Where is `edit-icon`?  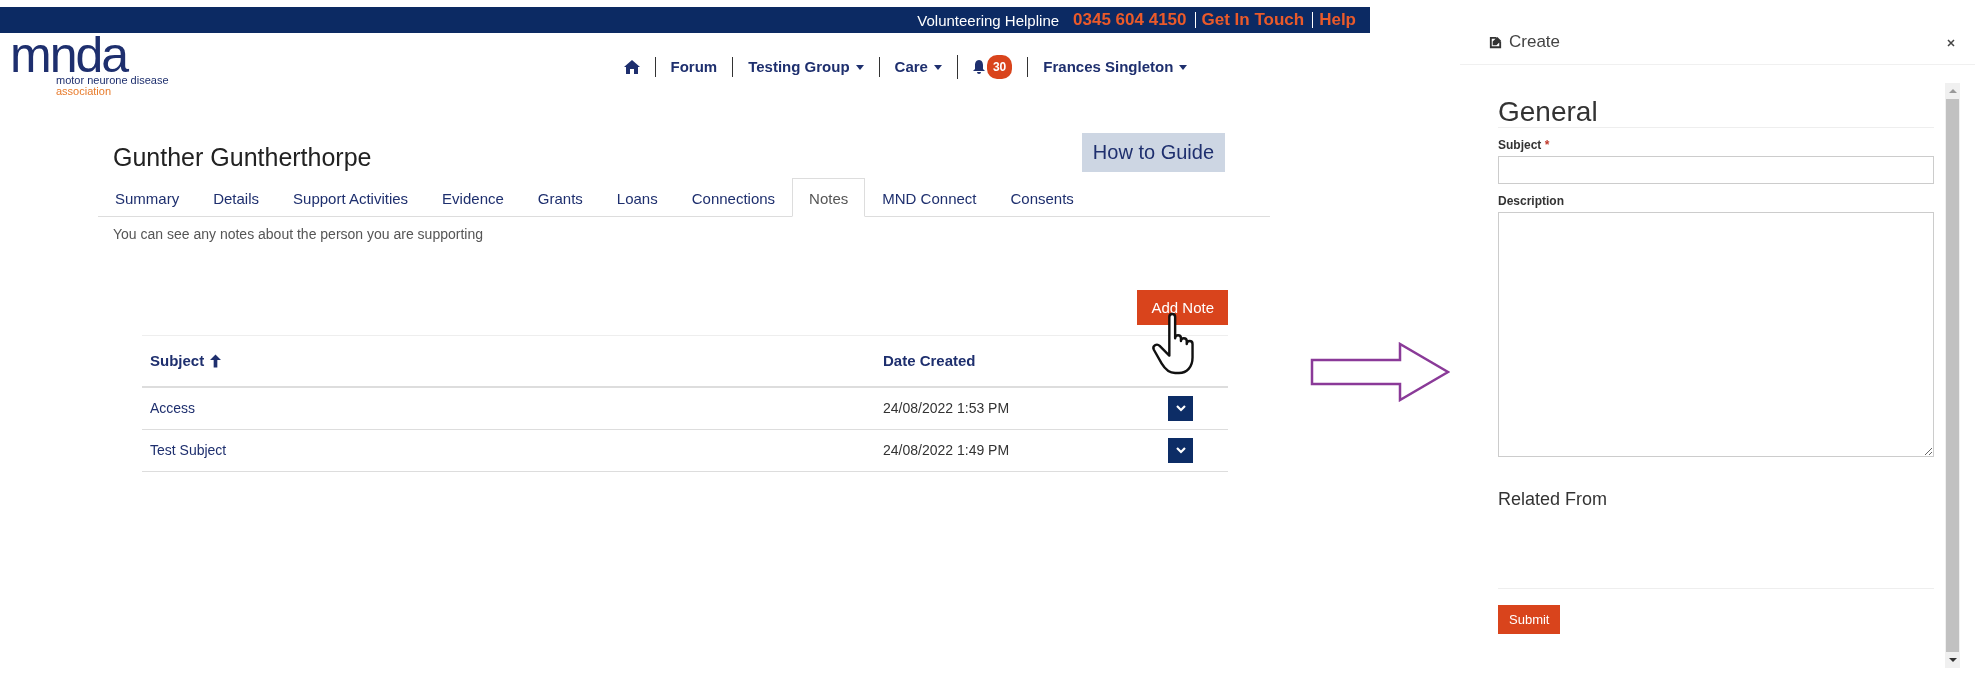
edit-icon is located at coordinates (1495, 42).